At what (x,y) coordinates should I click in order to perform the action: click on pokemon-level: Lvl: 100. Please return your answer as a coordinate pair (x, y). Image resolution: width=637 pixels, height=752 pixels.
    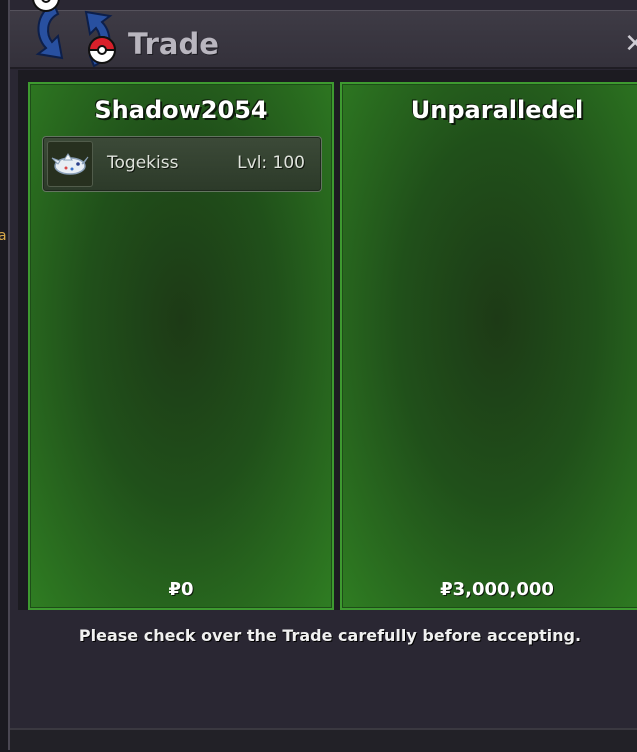
    Looking at the image, I should click on (271, 163).